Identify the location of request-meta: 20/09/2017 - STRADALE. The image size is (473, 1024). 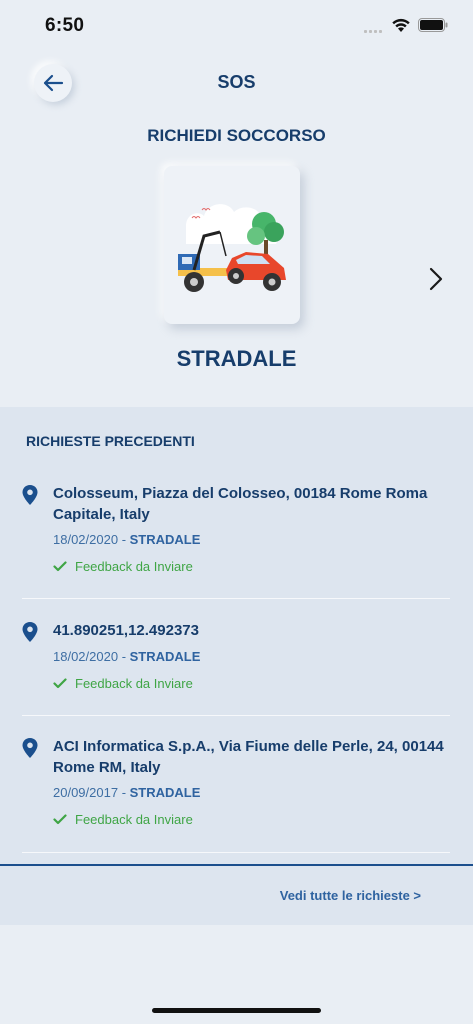
(126, 792).